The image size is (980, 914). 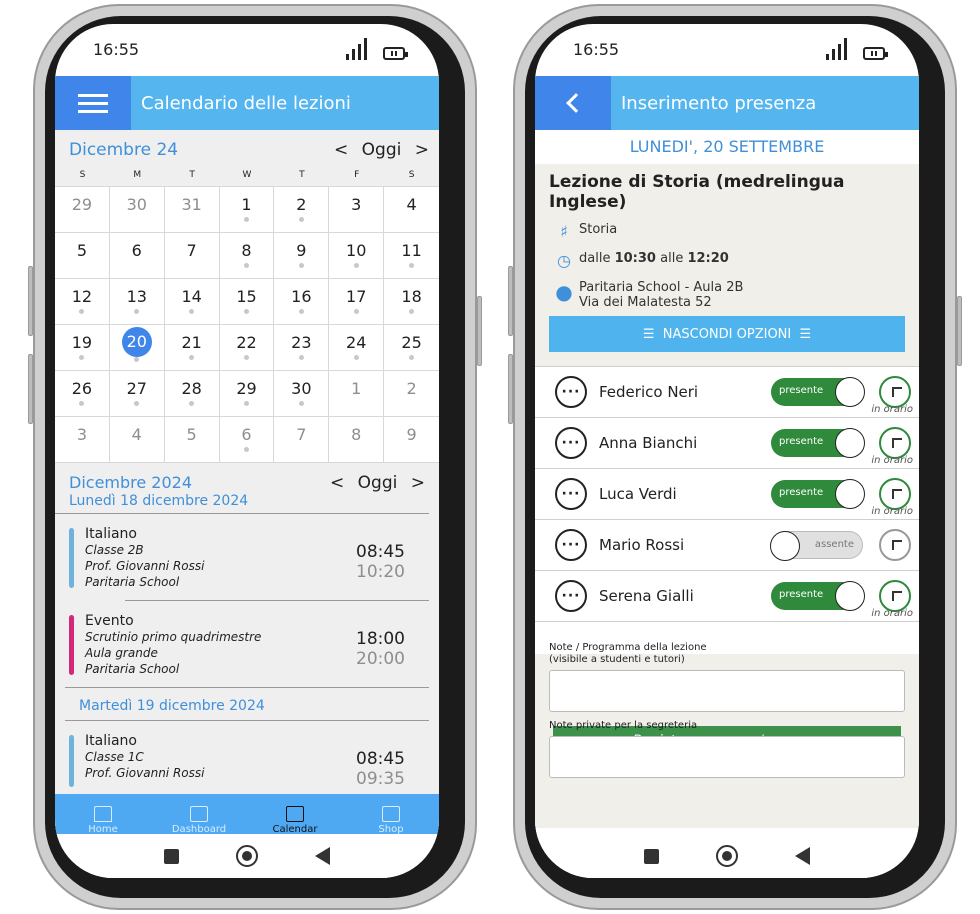 I want to click on event-teacher: Prof. Giovanni Rossi, so click(x=145, y=566).